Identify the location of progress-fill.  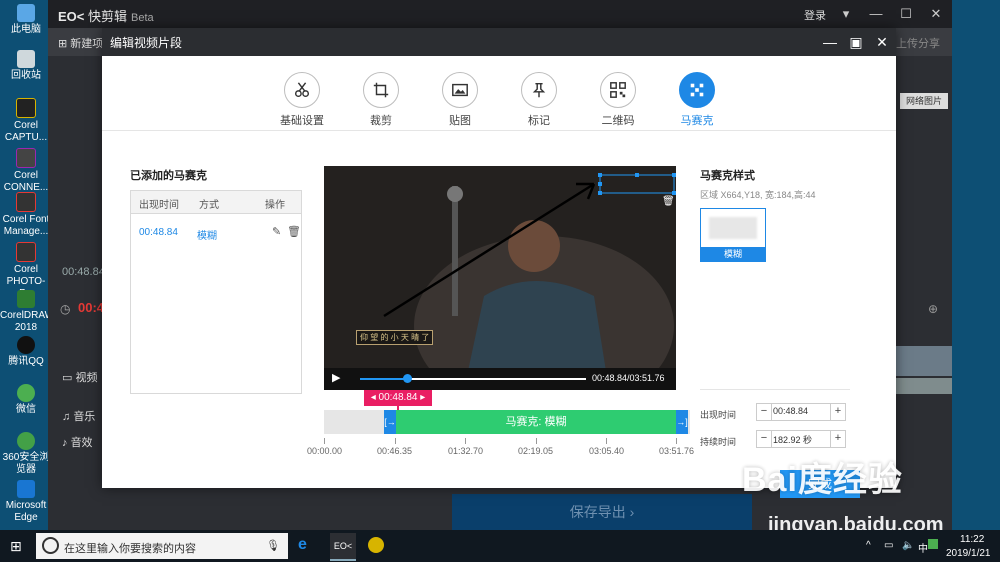
(384, 379).